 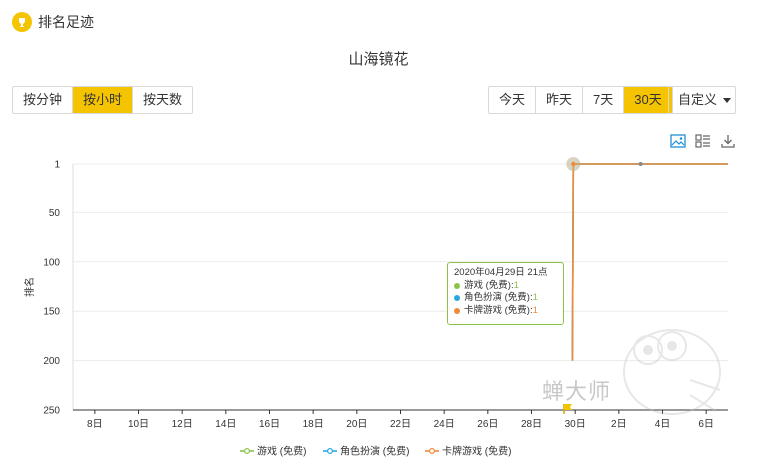 What do you see at coordinates (497, 297) in the screenshot?
I see `tooltip-label: 角色扮演 (免费)` at bounding box center [497, 297].